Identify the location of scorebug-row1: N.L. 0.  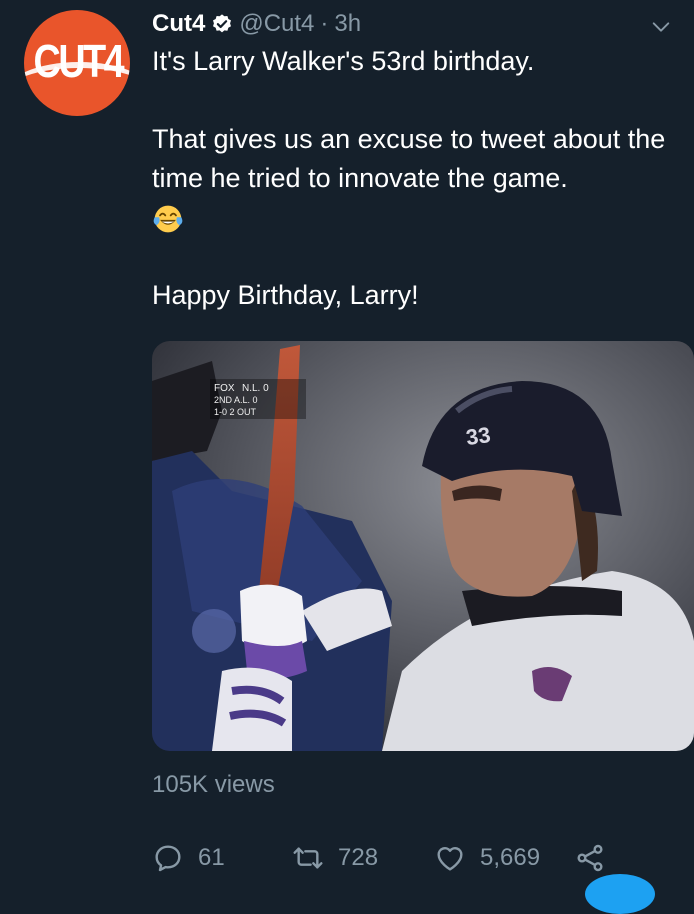
(255, 388).